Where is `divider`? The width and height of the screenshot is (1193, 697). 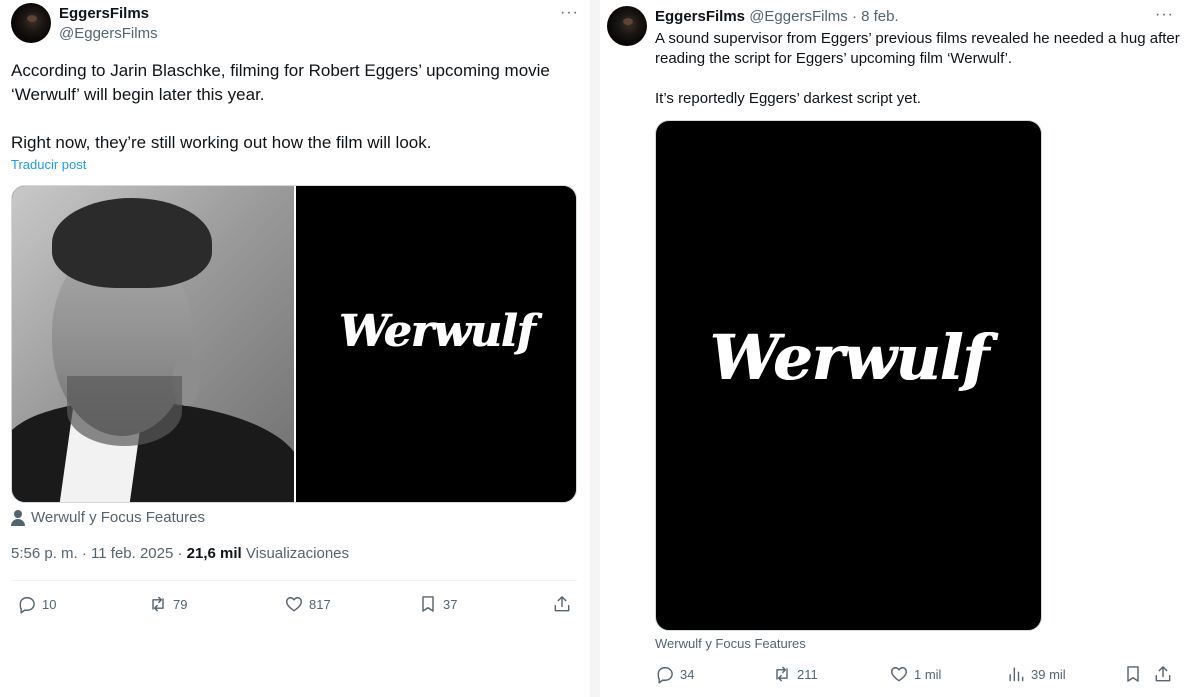
divider is located at coordinates (294, 580).